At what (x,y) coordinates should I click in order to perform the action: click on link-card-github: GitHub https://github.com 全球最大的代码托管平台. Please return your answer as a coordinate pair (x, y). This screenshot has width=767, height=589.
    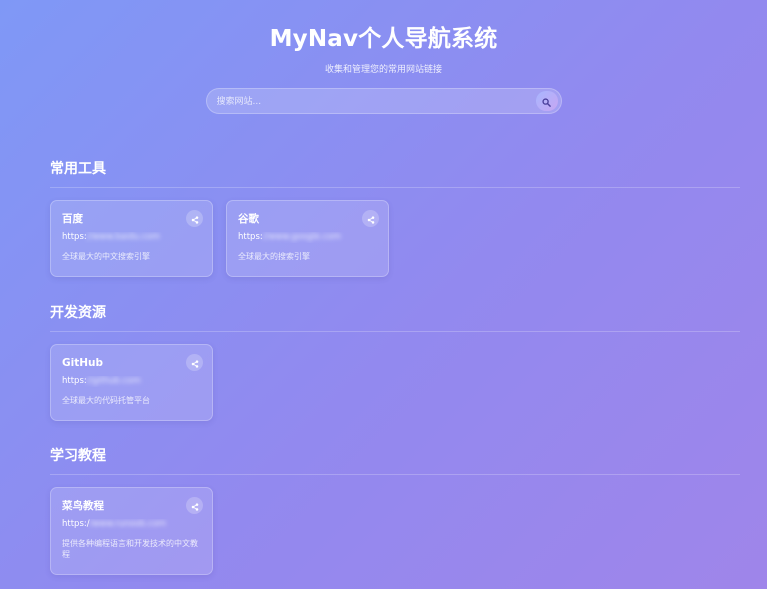
    Looking at the image, I should click on (131, 382).